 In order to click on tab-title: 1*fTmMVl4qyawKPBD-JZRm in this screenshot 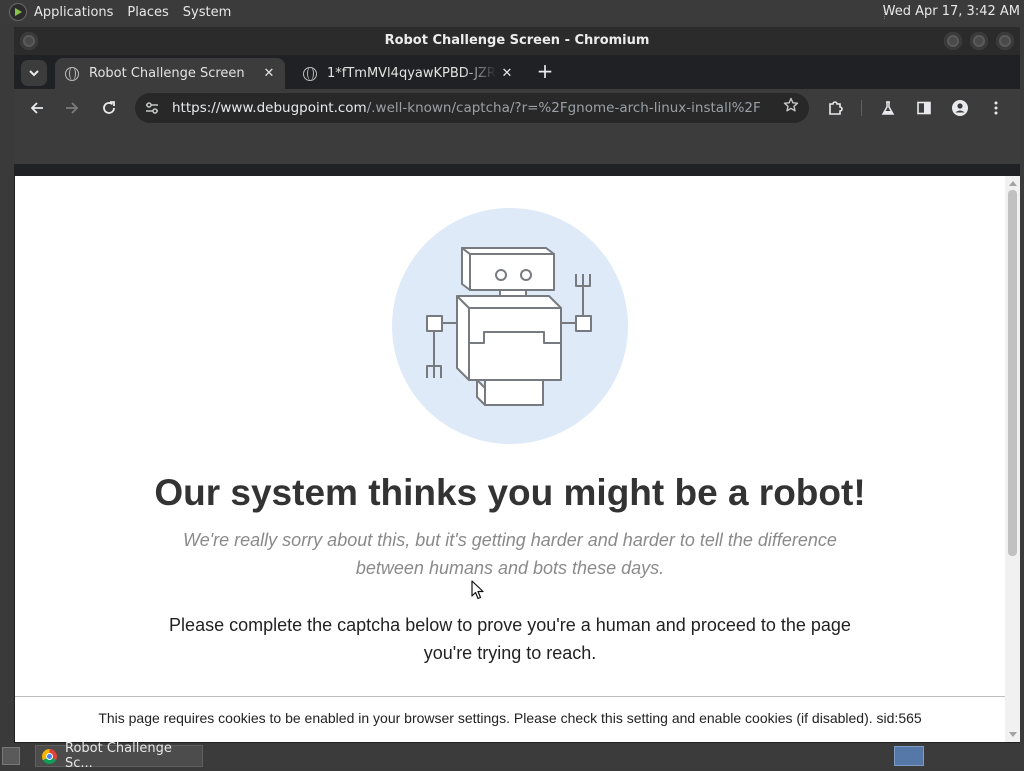, I will do `click(412, 73)`.